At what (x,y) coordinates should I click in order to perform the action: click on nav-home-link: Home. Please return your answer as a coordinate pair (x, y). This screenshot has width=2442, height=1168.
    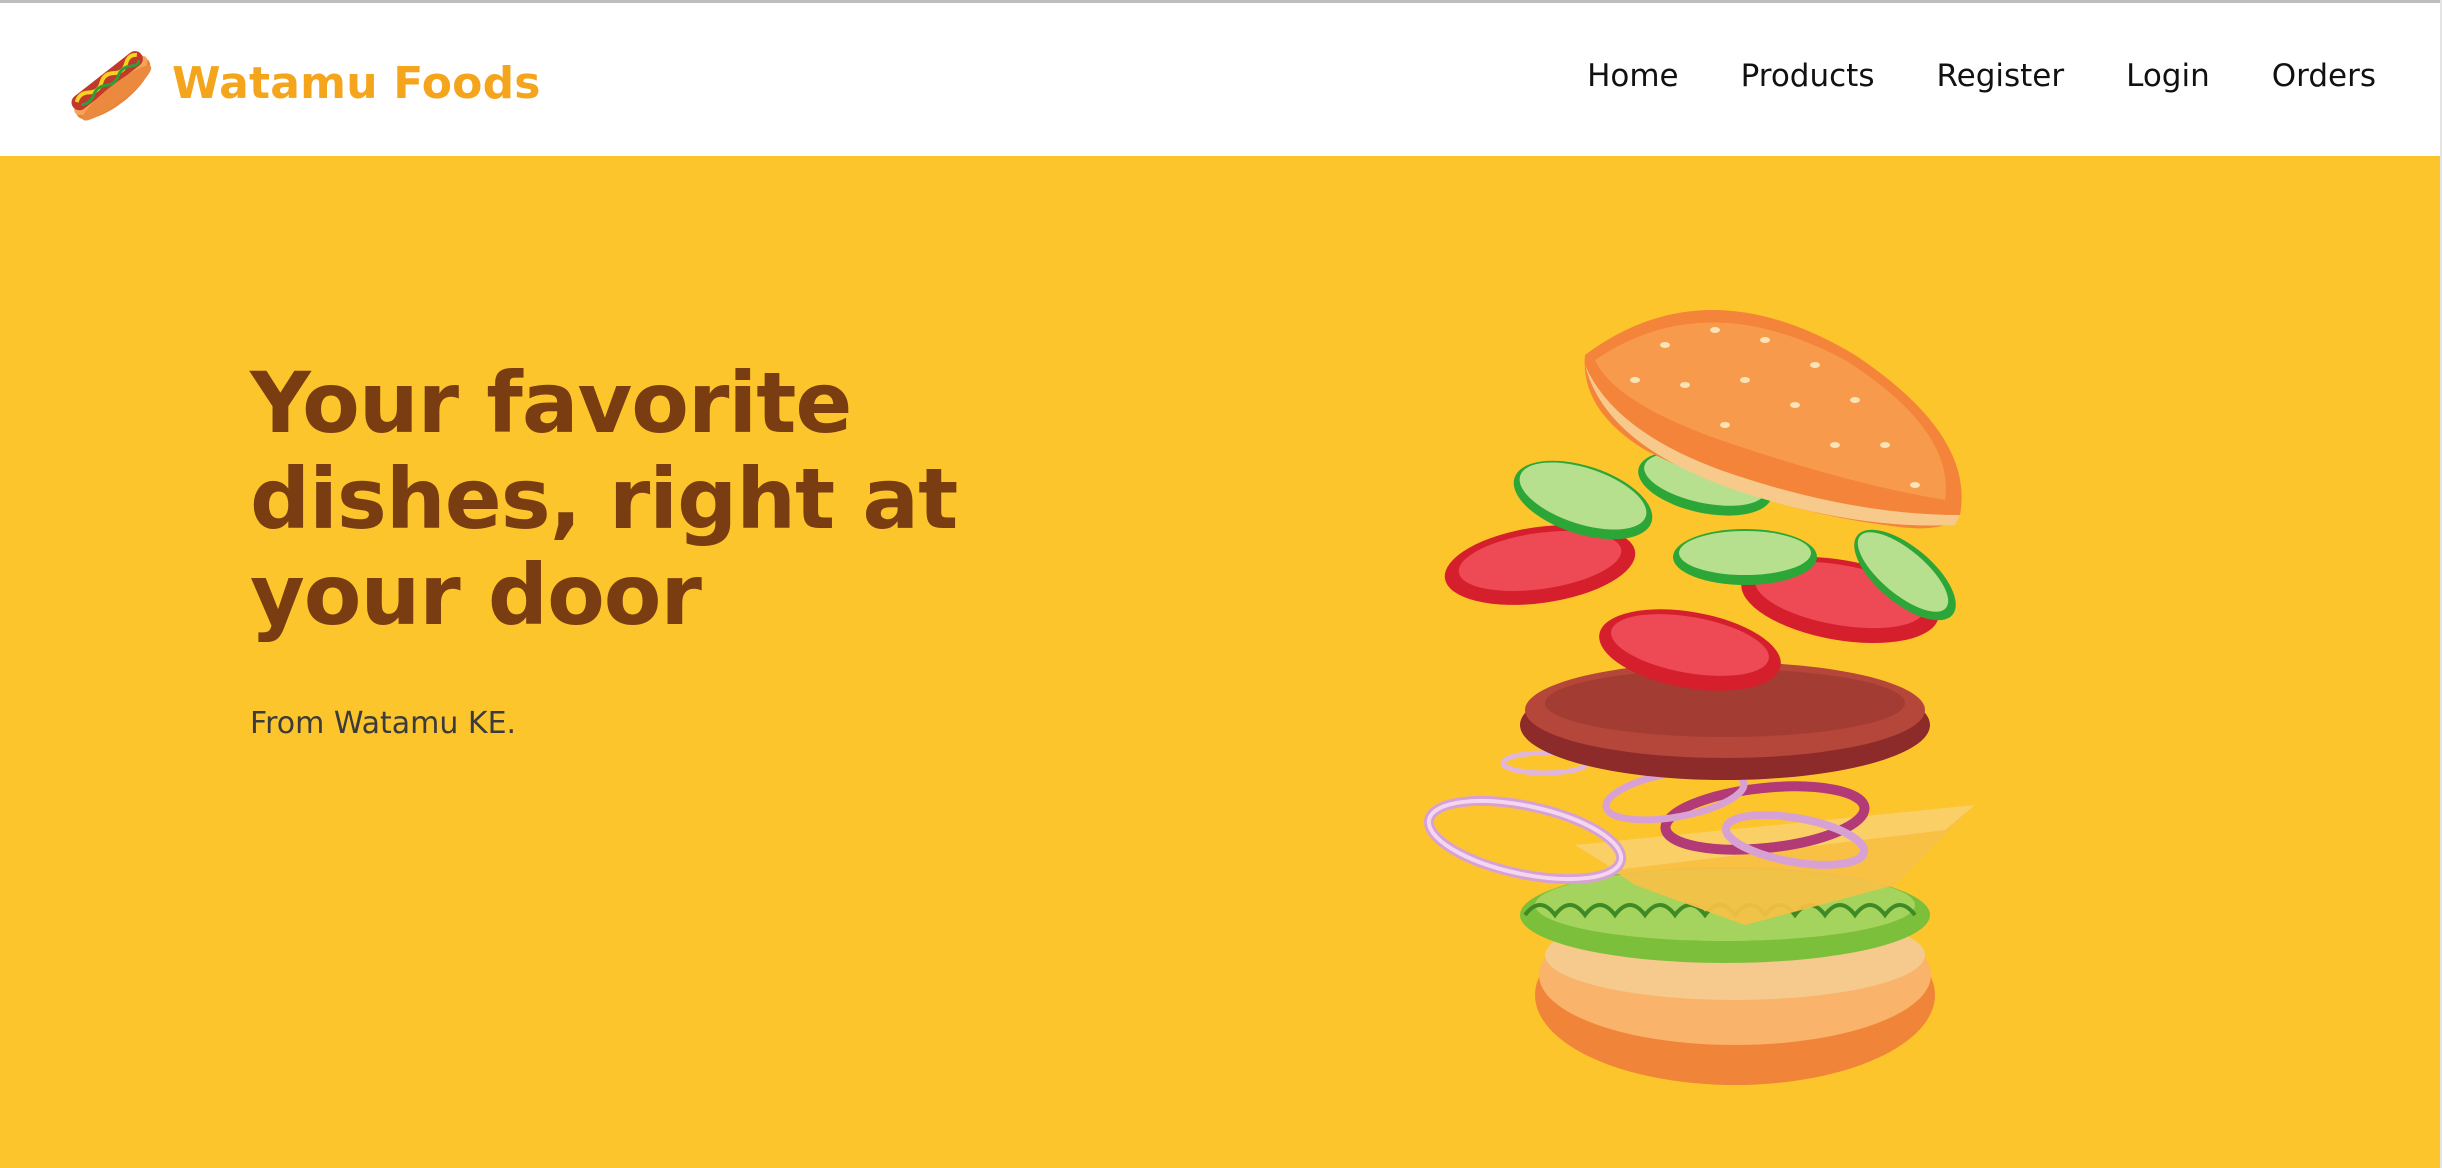
    Looking at the image, I should click on (1633, 76).